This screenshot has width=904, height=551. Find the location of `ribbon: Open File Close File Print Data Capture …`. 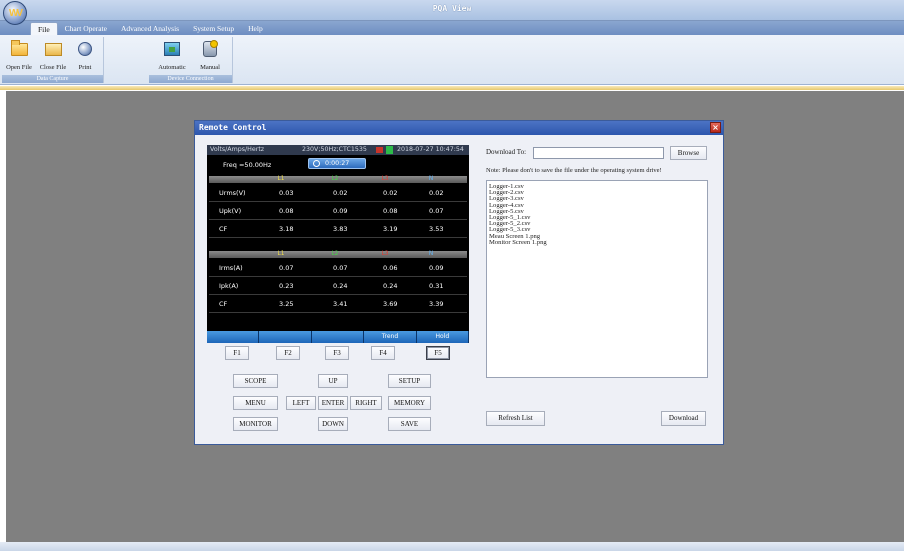

ribbon: Open File Close File Print Data Capture … is located at coordinates (452, 60).